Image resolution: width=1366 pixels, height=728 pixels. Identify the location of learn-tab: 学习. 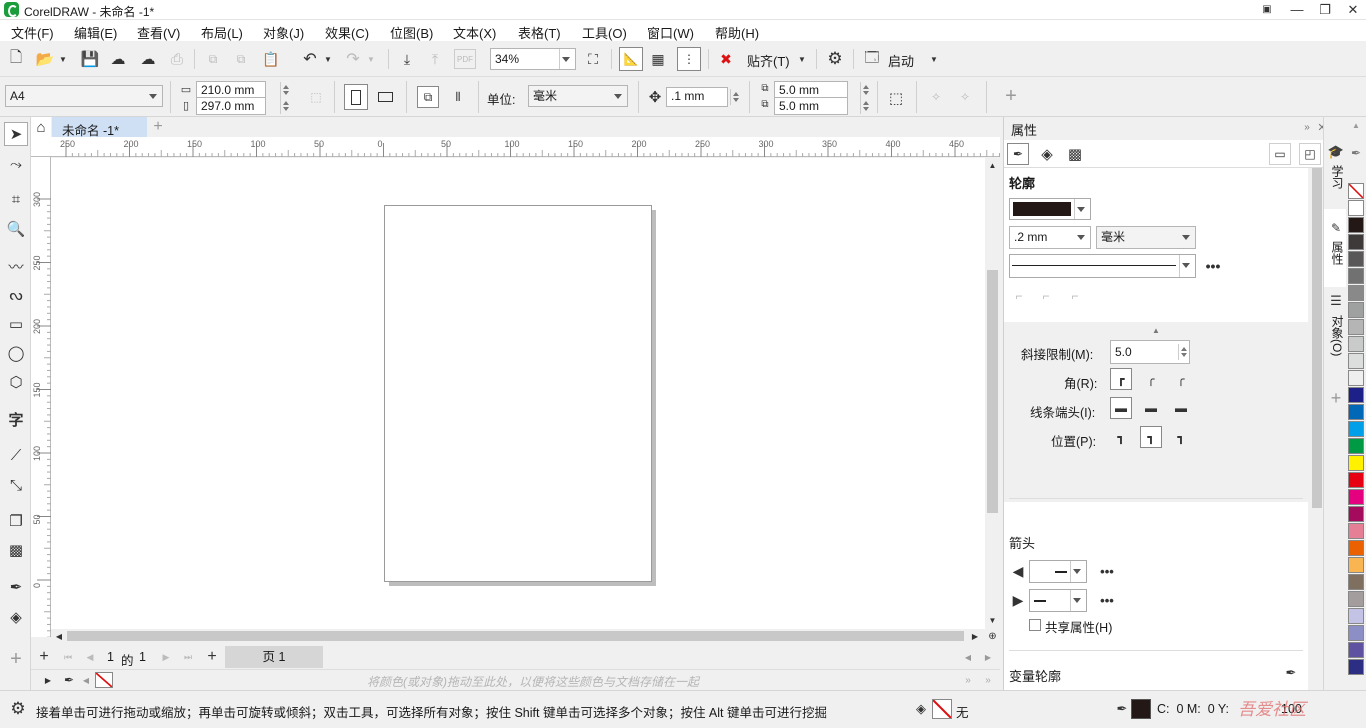
(1336, 177).